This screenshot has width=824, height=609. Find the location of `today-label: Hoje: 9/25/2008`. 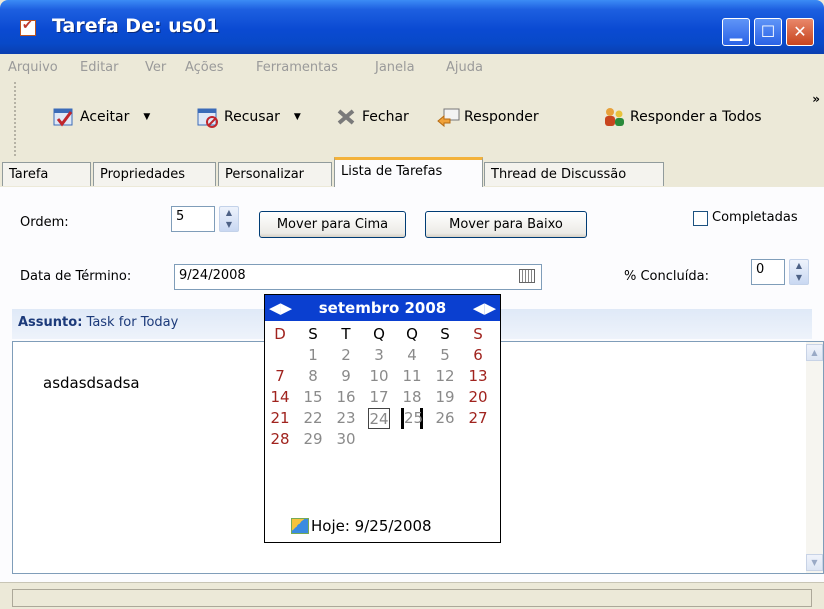

today-label: Hoje: 9/25/2008 is located at coordinates (371, 526).